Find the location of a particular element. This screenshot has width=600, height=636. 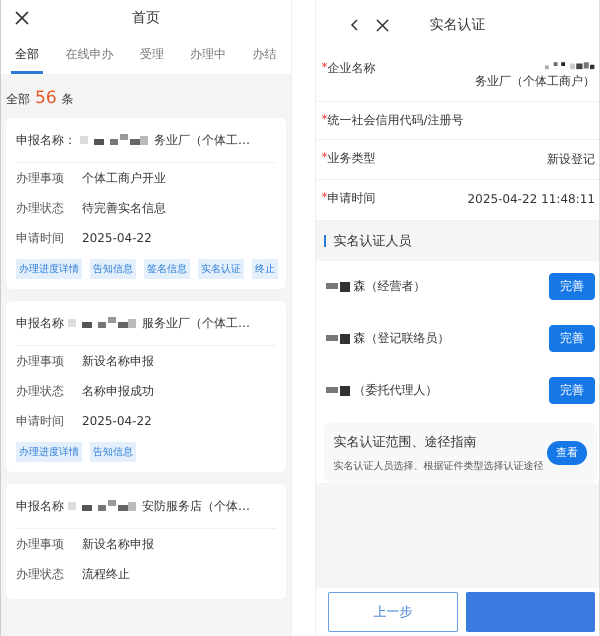

application-card: 申报名称 安防服务店（个体… 办理事项 新设名称申报 办理状态 流程终止 is located at coordinates (146, 541).